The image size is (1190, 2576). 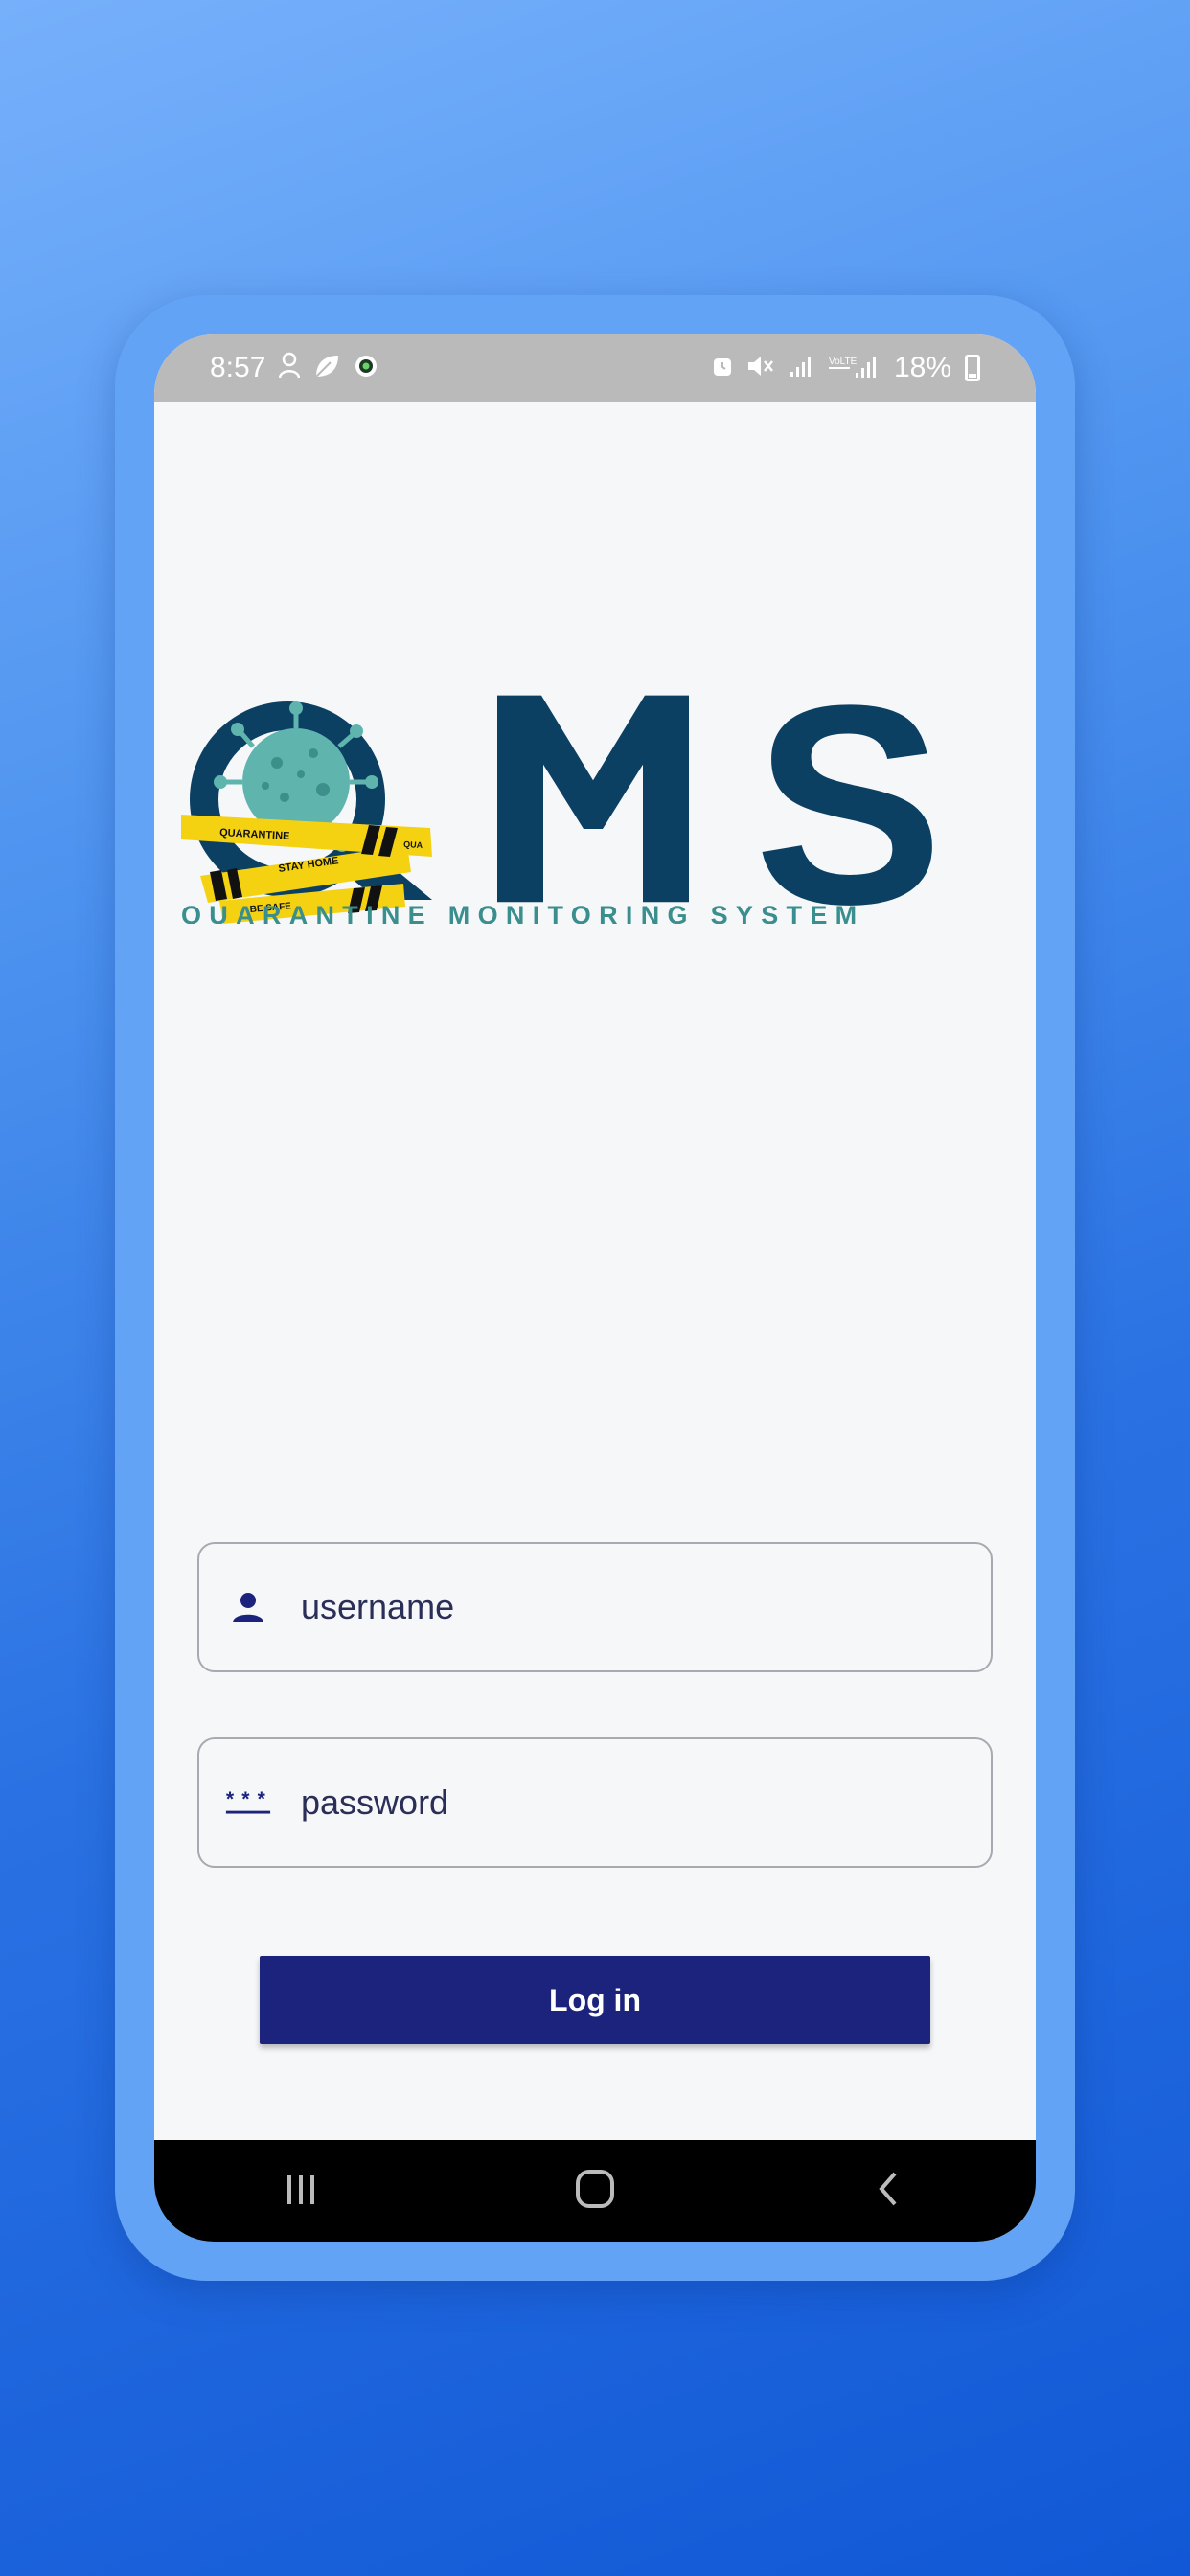 I want to click on battery-percent: 18%, so click(x=922, y=367).